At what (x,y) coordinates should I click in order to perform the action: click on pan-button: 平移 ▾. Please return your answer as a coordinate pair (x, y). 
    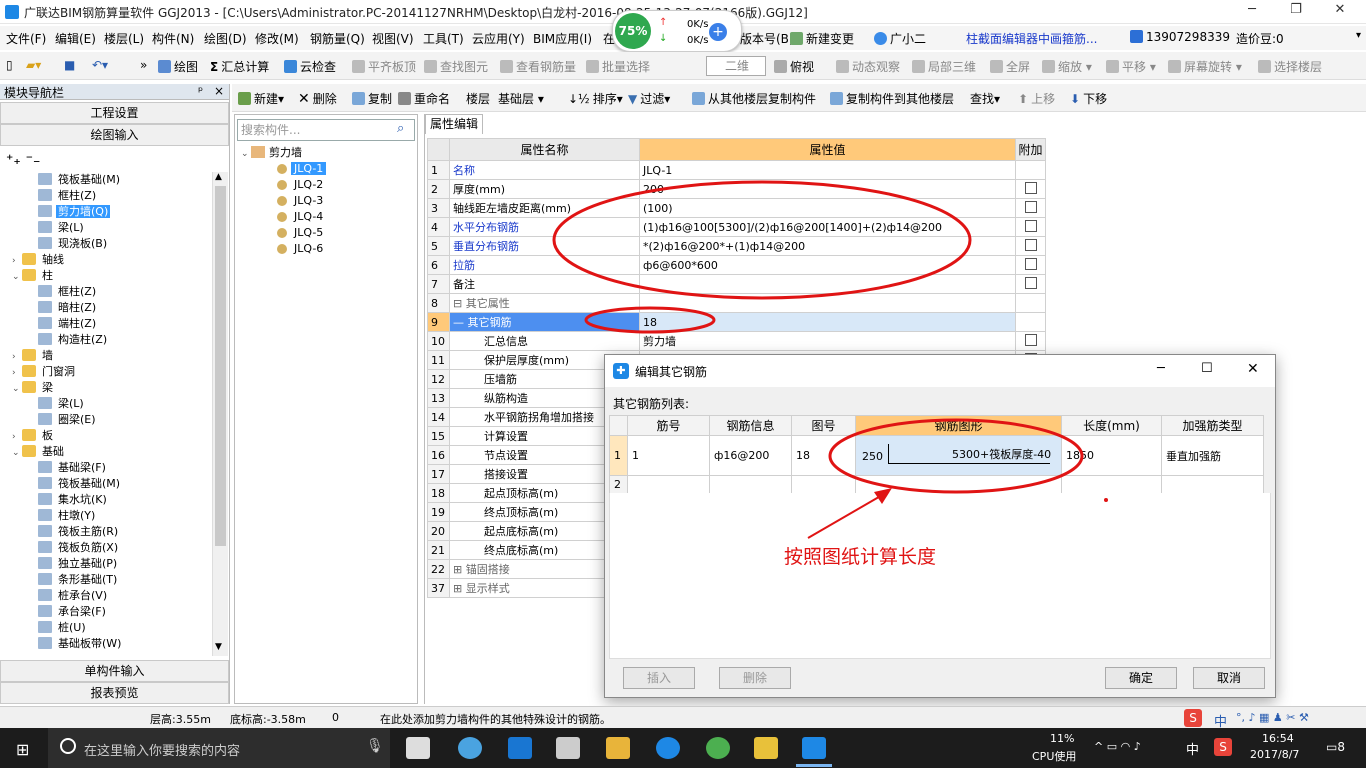
    Looking at the image, I should click on (1131, 66).